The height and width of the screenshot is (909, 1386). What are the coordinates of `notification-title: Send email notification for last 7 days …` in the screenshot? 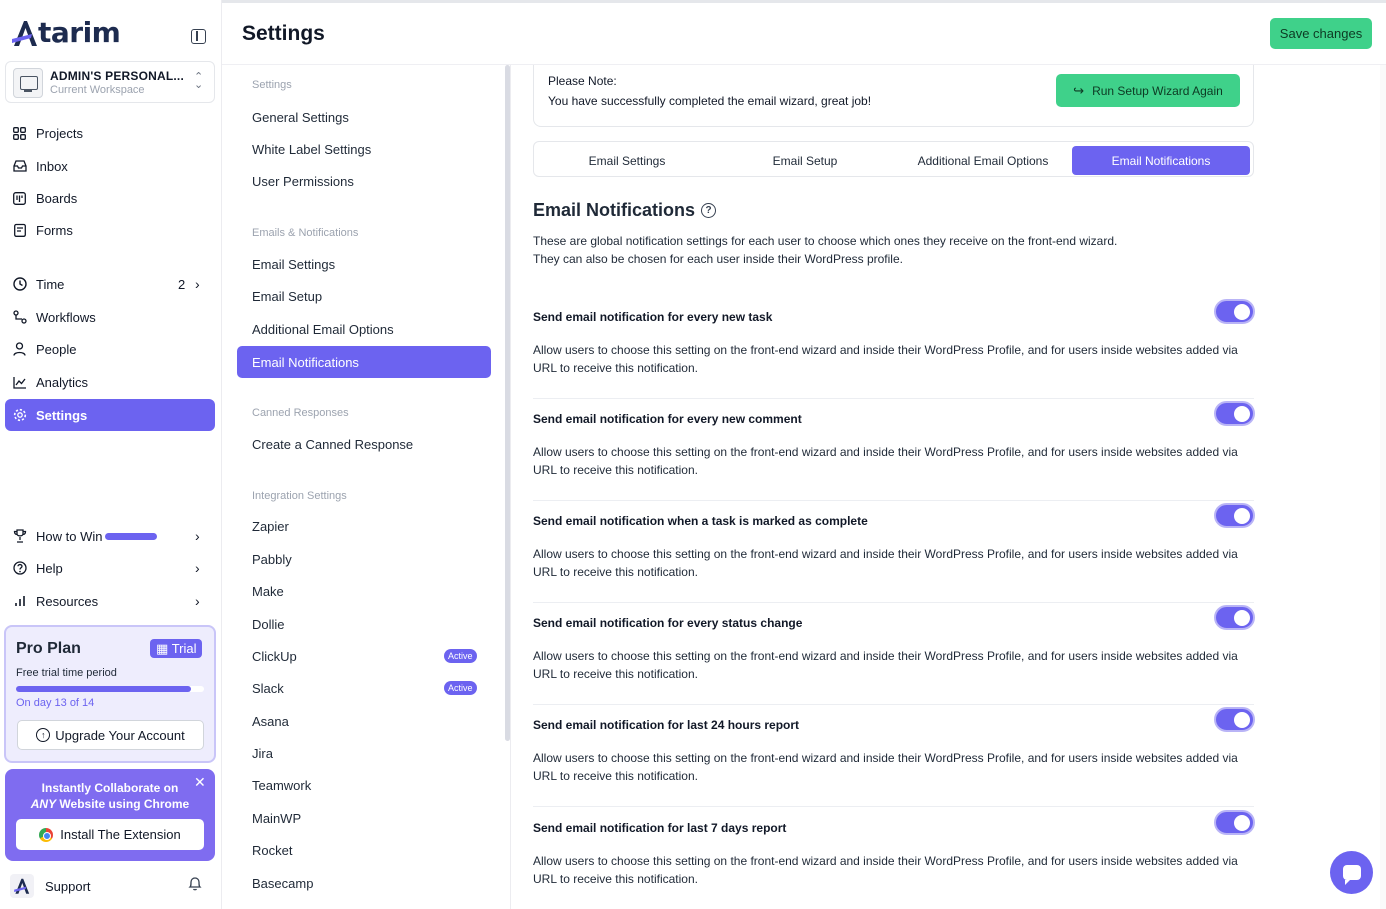 It's located at (660, 828).